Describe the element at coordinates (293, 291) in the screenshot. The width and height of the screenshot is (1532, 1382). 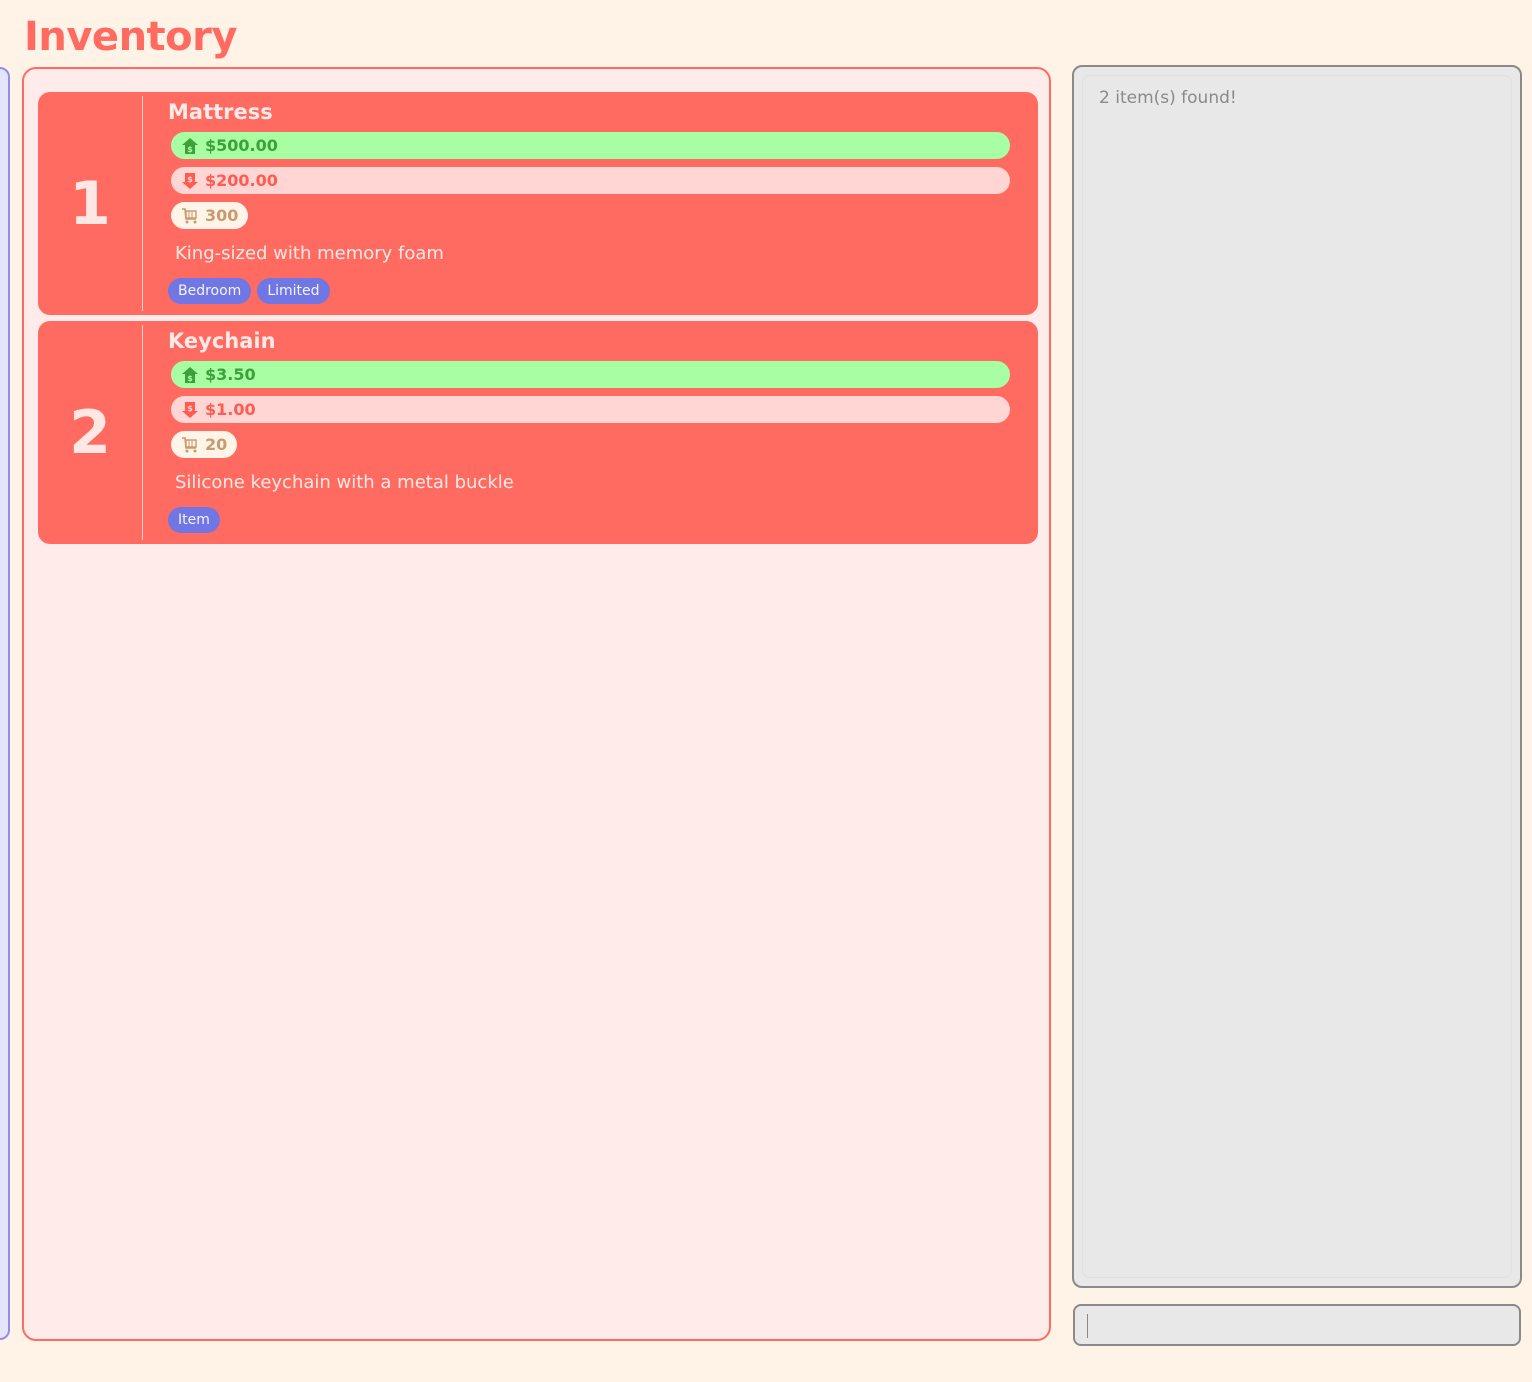
I see `tag-chip: Limited` at that location.